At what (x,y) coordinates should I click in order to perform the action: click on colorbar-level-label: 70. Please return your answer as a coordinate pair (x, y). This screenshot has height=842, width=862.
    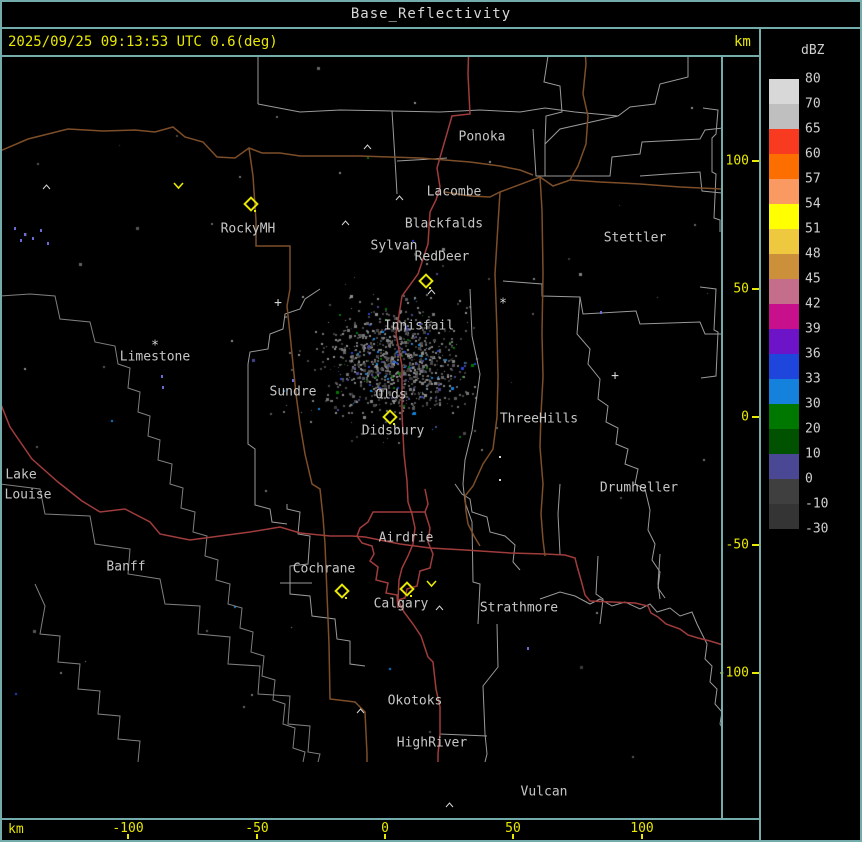
    Looking at the image, I should click on (813, 104).